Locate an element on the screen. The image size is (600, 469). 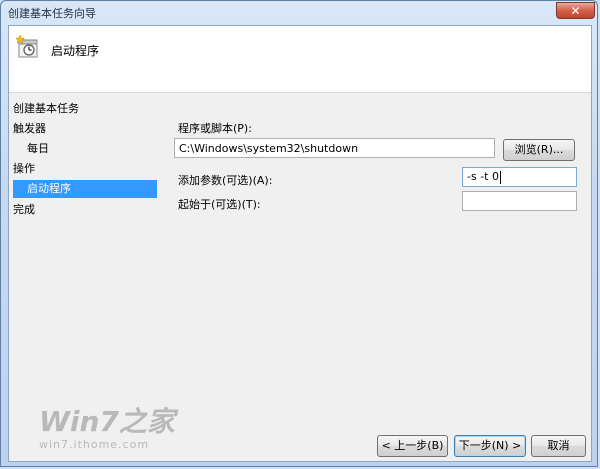
start-in-label: 起始于(可选)(T): is located at coordinates (219, 204).